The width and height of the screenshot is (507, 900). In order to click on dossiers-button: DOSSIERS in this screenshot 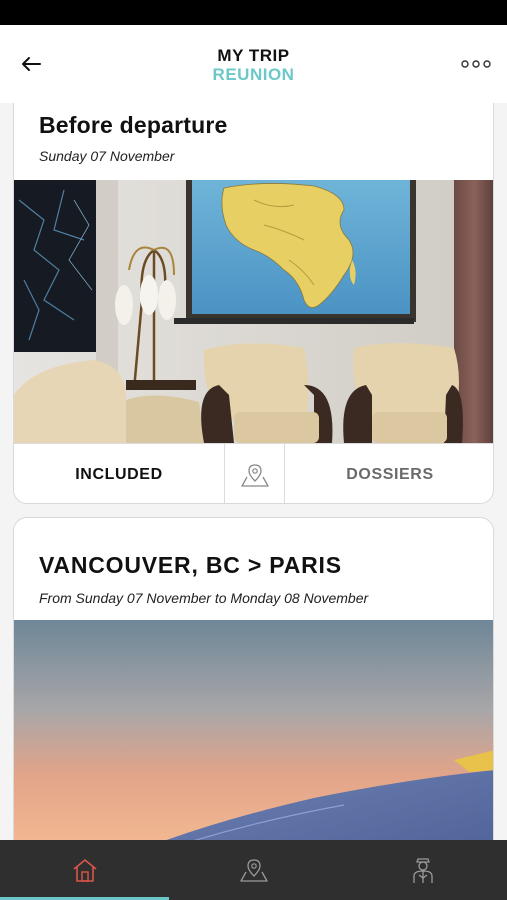, I will do `click(389, 473)`.